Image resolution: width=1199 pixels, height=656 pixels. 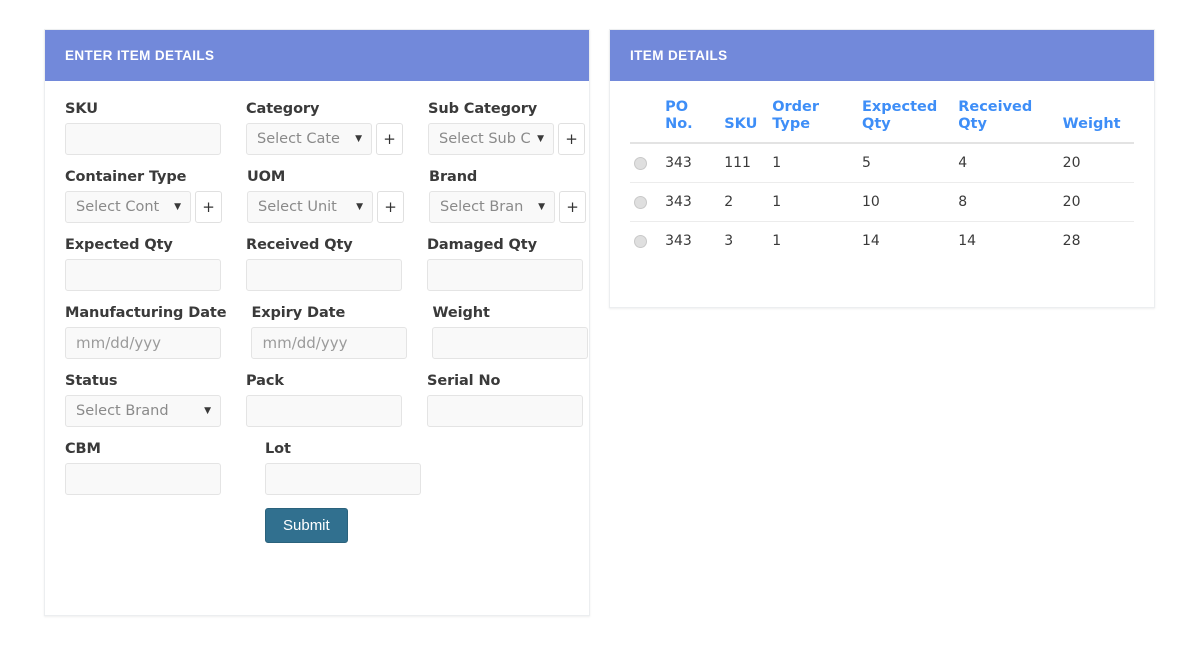 What do you see at coordinates (126, 177) in the screenshot?
I see `label-container-type: Container Type` at bounding box center [126, 177].